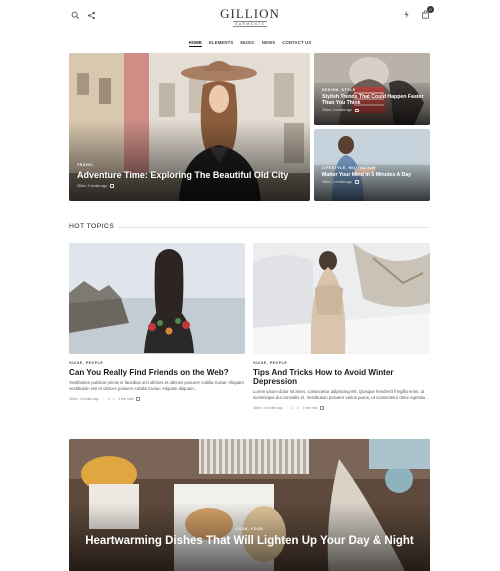 The height and width of the screenshot is (571, 500). I want to click on main-nav: HOME ELEMENTS MUSIC NEWS CONTACT US, so click(250, 43).